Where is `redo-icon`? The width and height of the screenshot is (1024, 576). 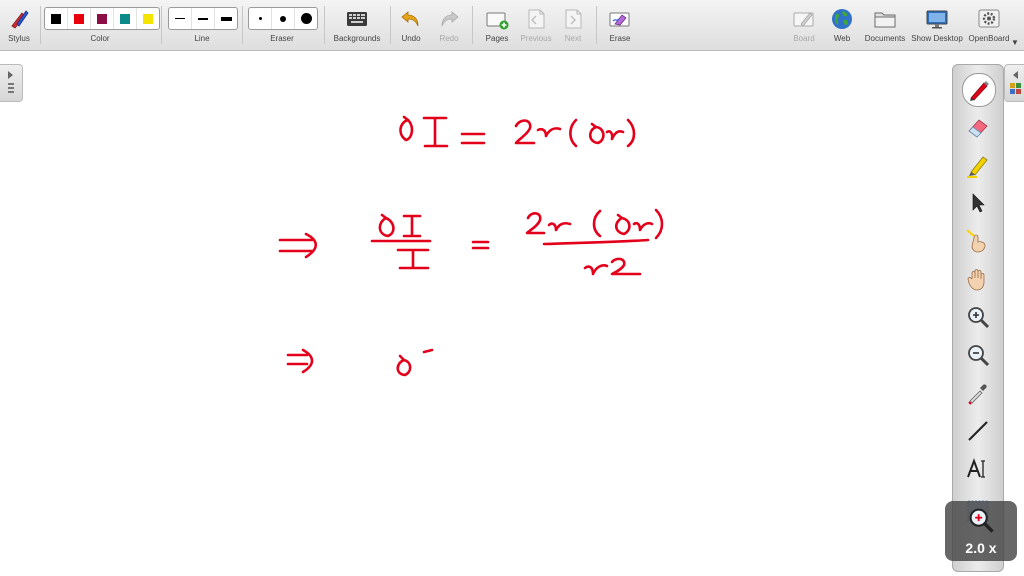 redo-icon is located at coordinates (449, 19).